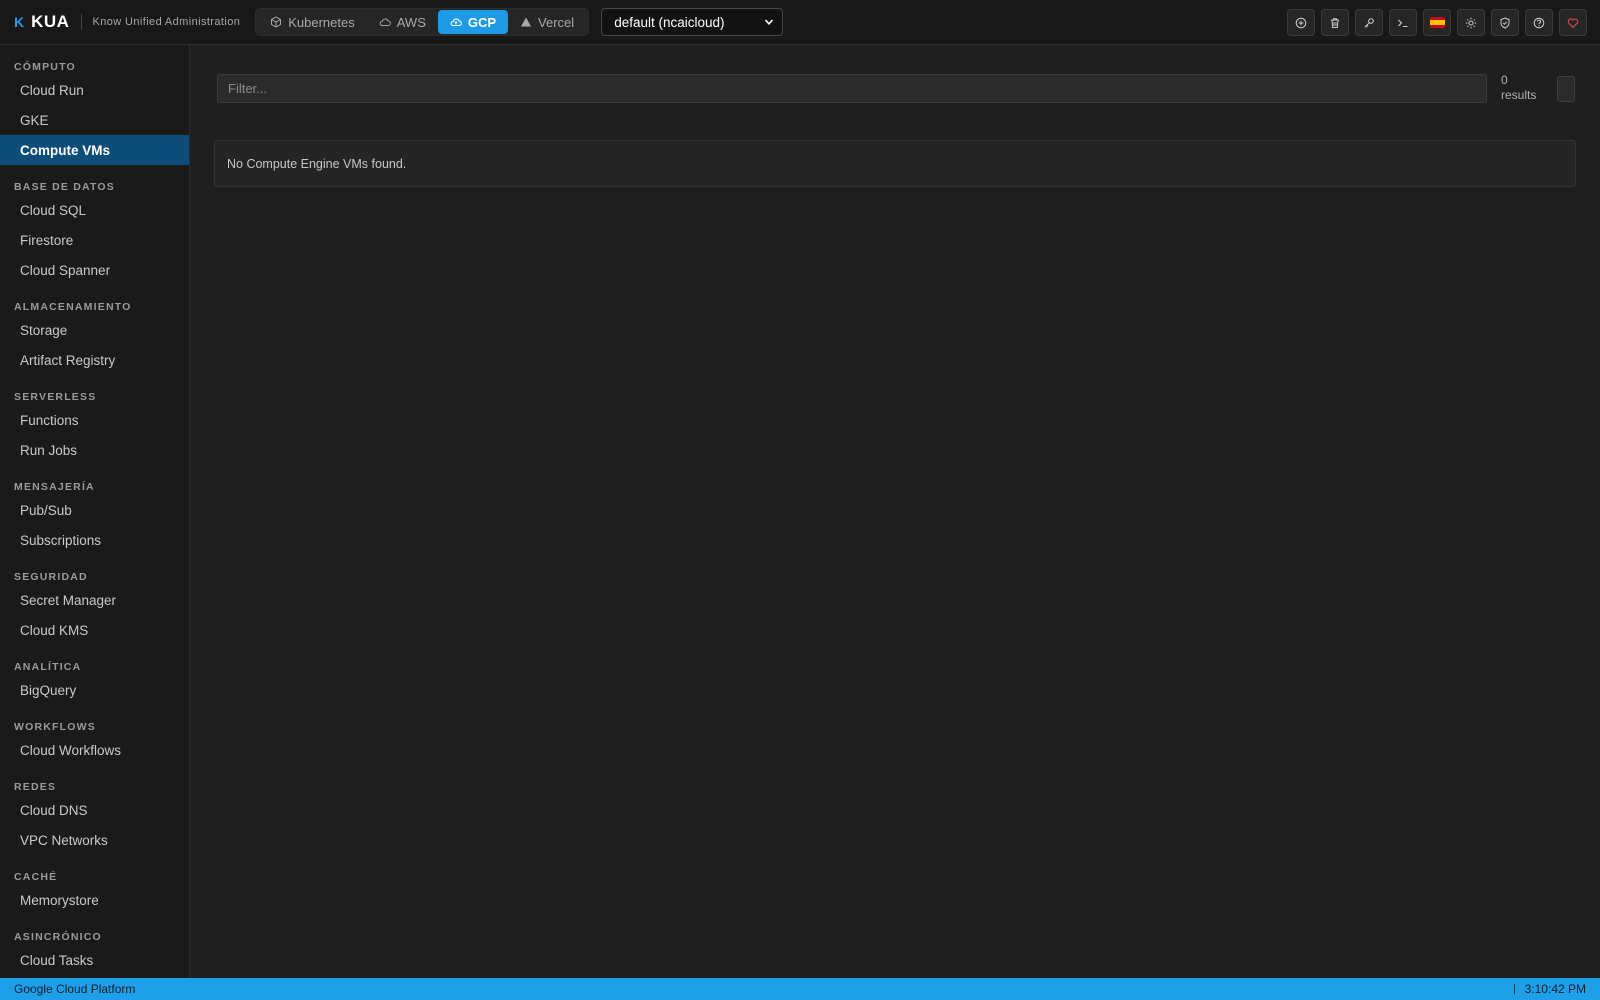  I want to click on key-icon, so click(1369, 22).